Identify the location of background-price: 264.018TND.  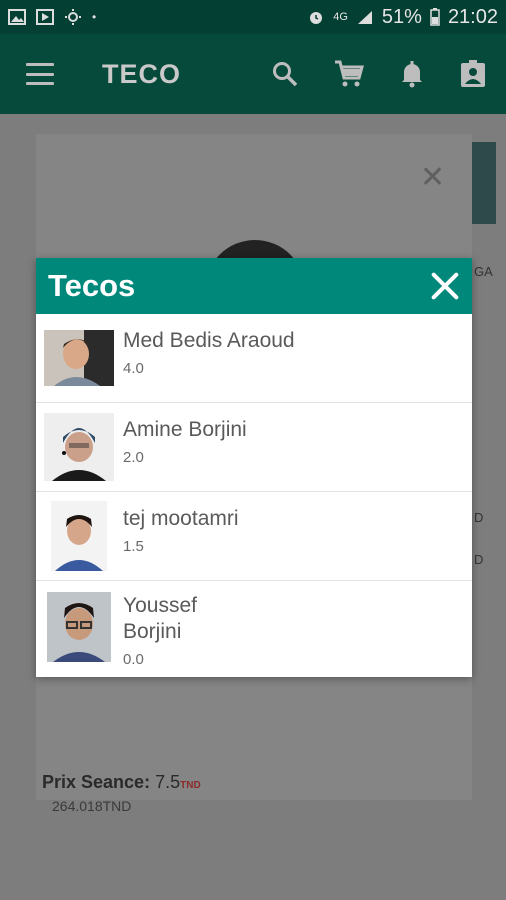
(92, 806).